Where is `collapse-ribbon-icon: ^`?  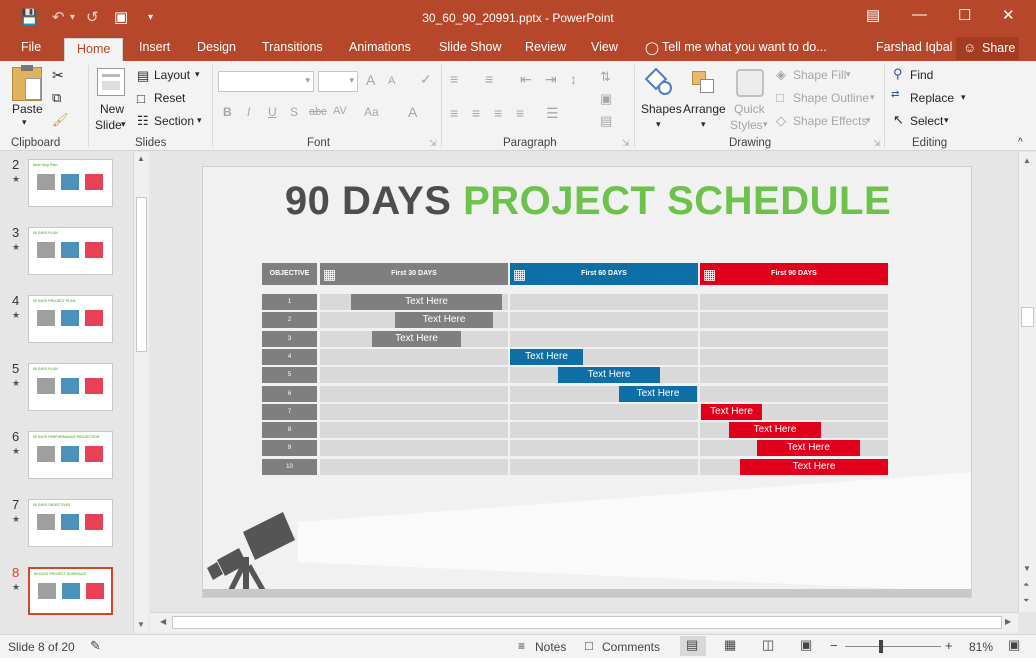
collapse-ribbon-icon: ^ is located at coordinates (1020, 142).